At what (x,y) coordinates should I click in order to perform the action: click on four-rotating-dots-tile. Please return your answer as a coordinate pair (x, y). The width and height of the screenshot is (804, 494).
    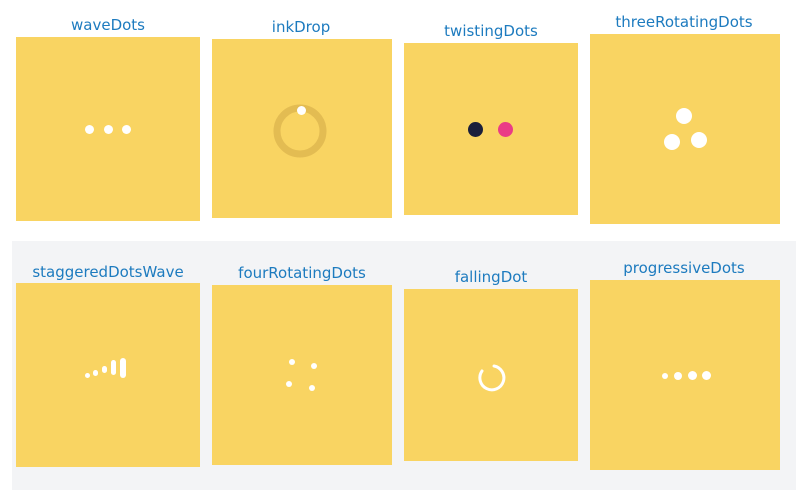
    Looking at the image, I should click on (302, 375).